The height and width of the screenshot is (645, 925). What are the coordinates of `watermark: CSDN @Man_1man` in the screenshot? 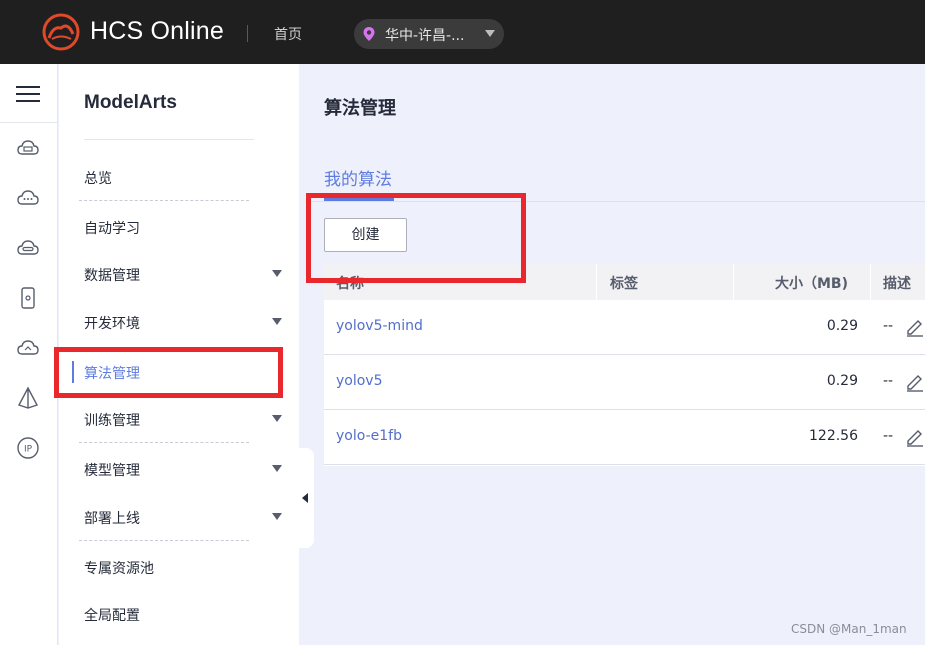 It's located at (849, 629).